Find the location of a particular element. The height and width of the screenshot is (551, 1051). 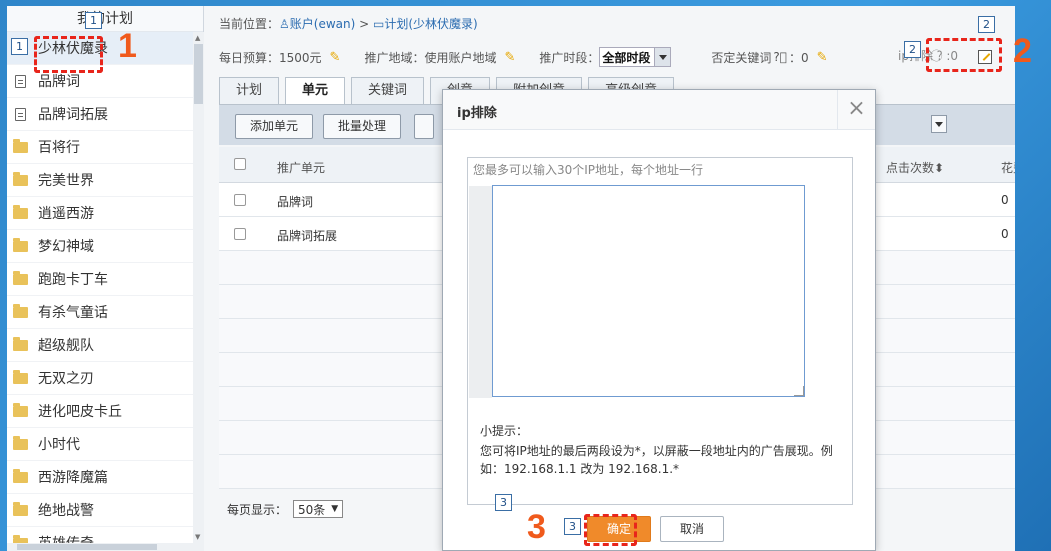

chevron-down-icon: ▼ is located at coordinates (334, 509).